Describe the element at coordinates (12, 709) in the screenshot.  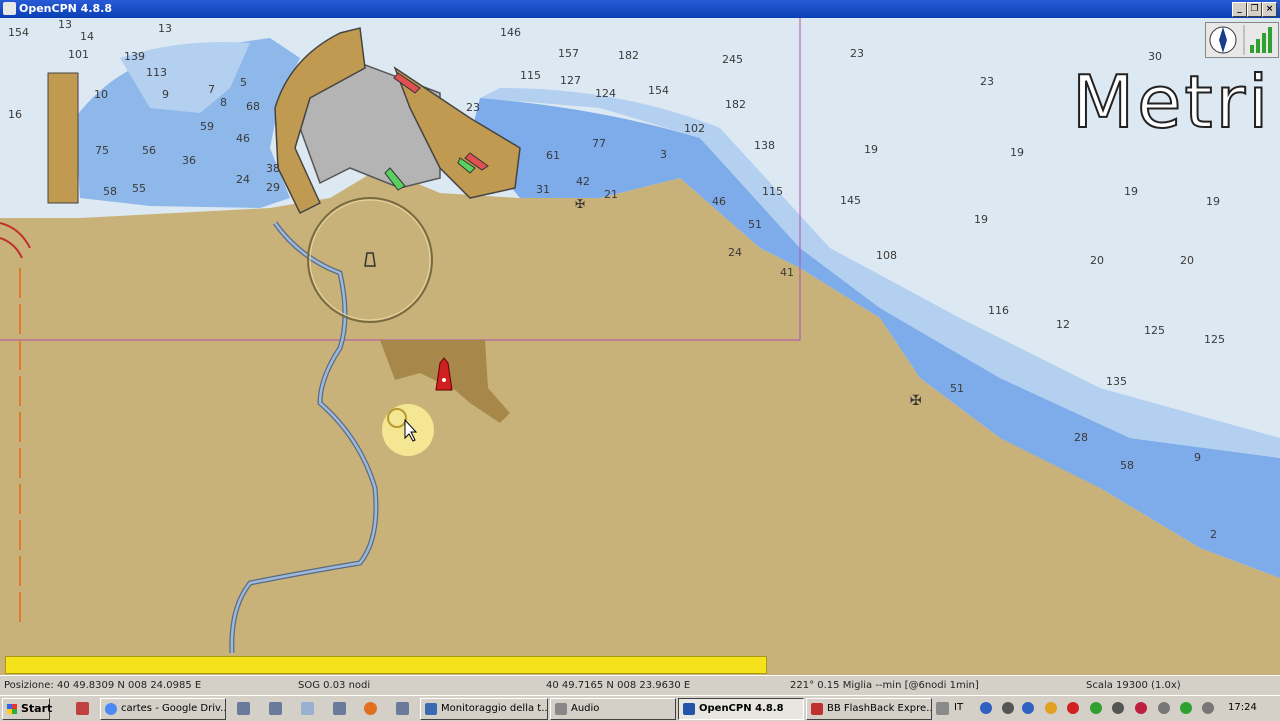
I see `windows-logo-icon` at that location.